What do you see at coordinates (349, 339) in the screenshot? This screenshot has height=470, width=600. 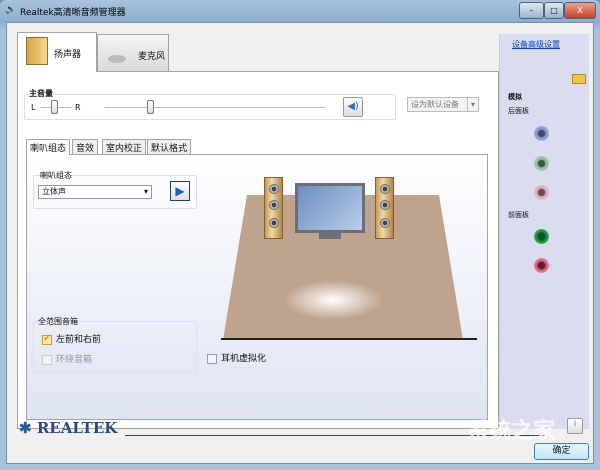 I see `floor-edge` at bounding box center [349, 339].